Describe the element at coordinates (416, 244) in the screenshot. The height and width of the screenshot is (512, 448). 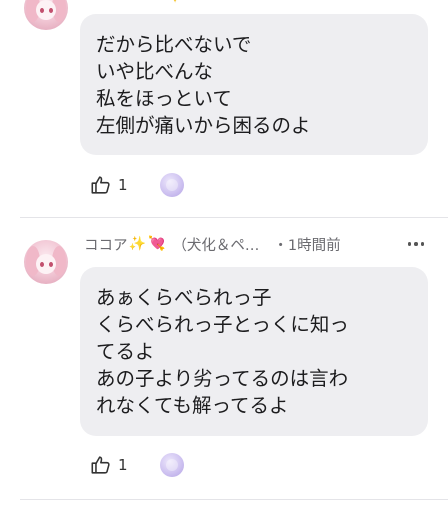
I see `more-options-icon` at that location.